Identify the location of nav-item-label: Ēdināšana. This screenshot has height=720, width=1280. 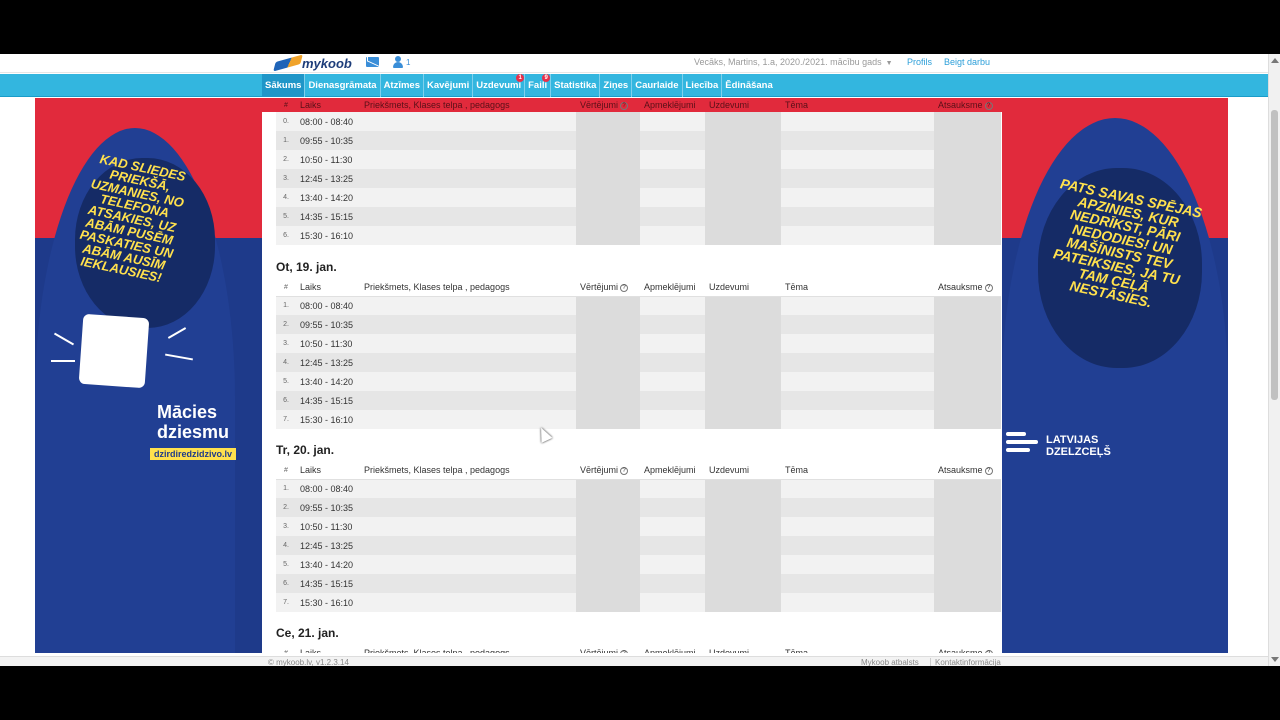
(749, 85).